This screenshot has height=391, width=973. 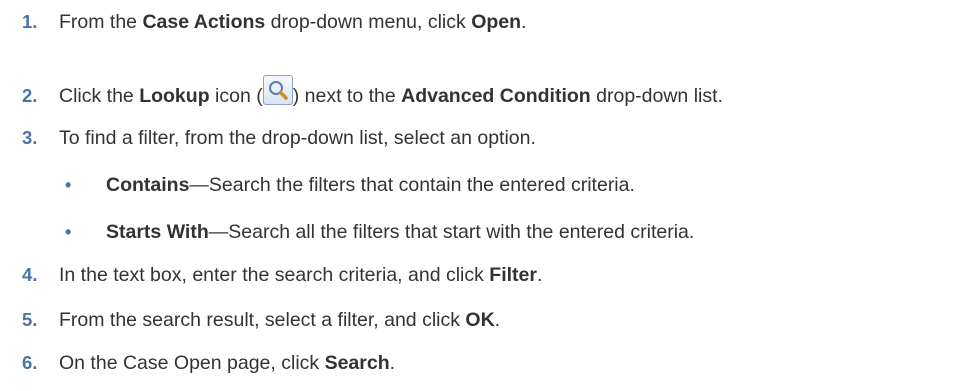 I want to click on open-term: Open, so click(x=496, y=21).